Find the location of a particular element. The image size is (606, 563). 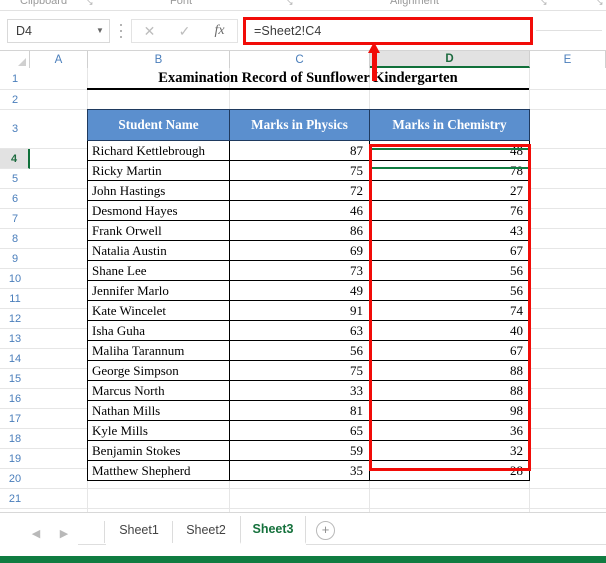

table-row: Benjamin Stokes 59 32 is located at coordinates (308, 450).